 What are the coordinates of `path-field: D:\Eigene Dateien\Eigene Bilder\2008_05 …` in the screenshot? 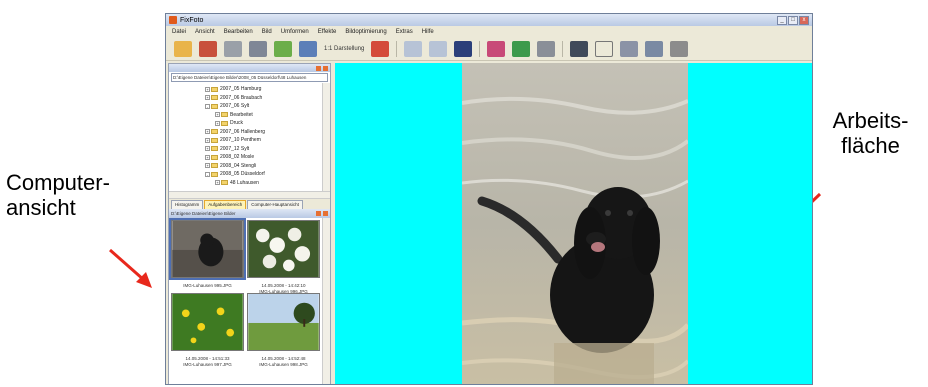 It's located at (249, 77).